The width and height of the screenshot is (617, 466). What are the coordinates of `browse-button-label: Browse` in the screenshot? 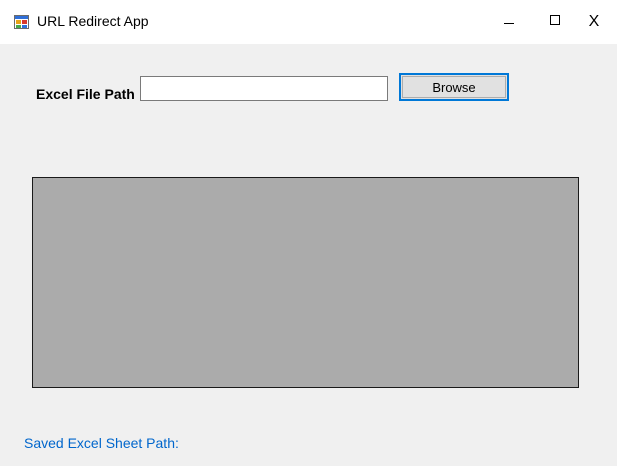 It's located at (454, 87).